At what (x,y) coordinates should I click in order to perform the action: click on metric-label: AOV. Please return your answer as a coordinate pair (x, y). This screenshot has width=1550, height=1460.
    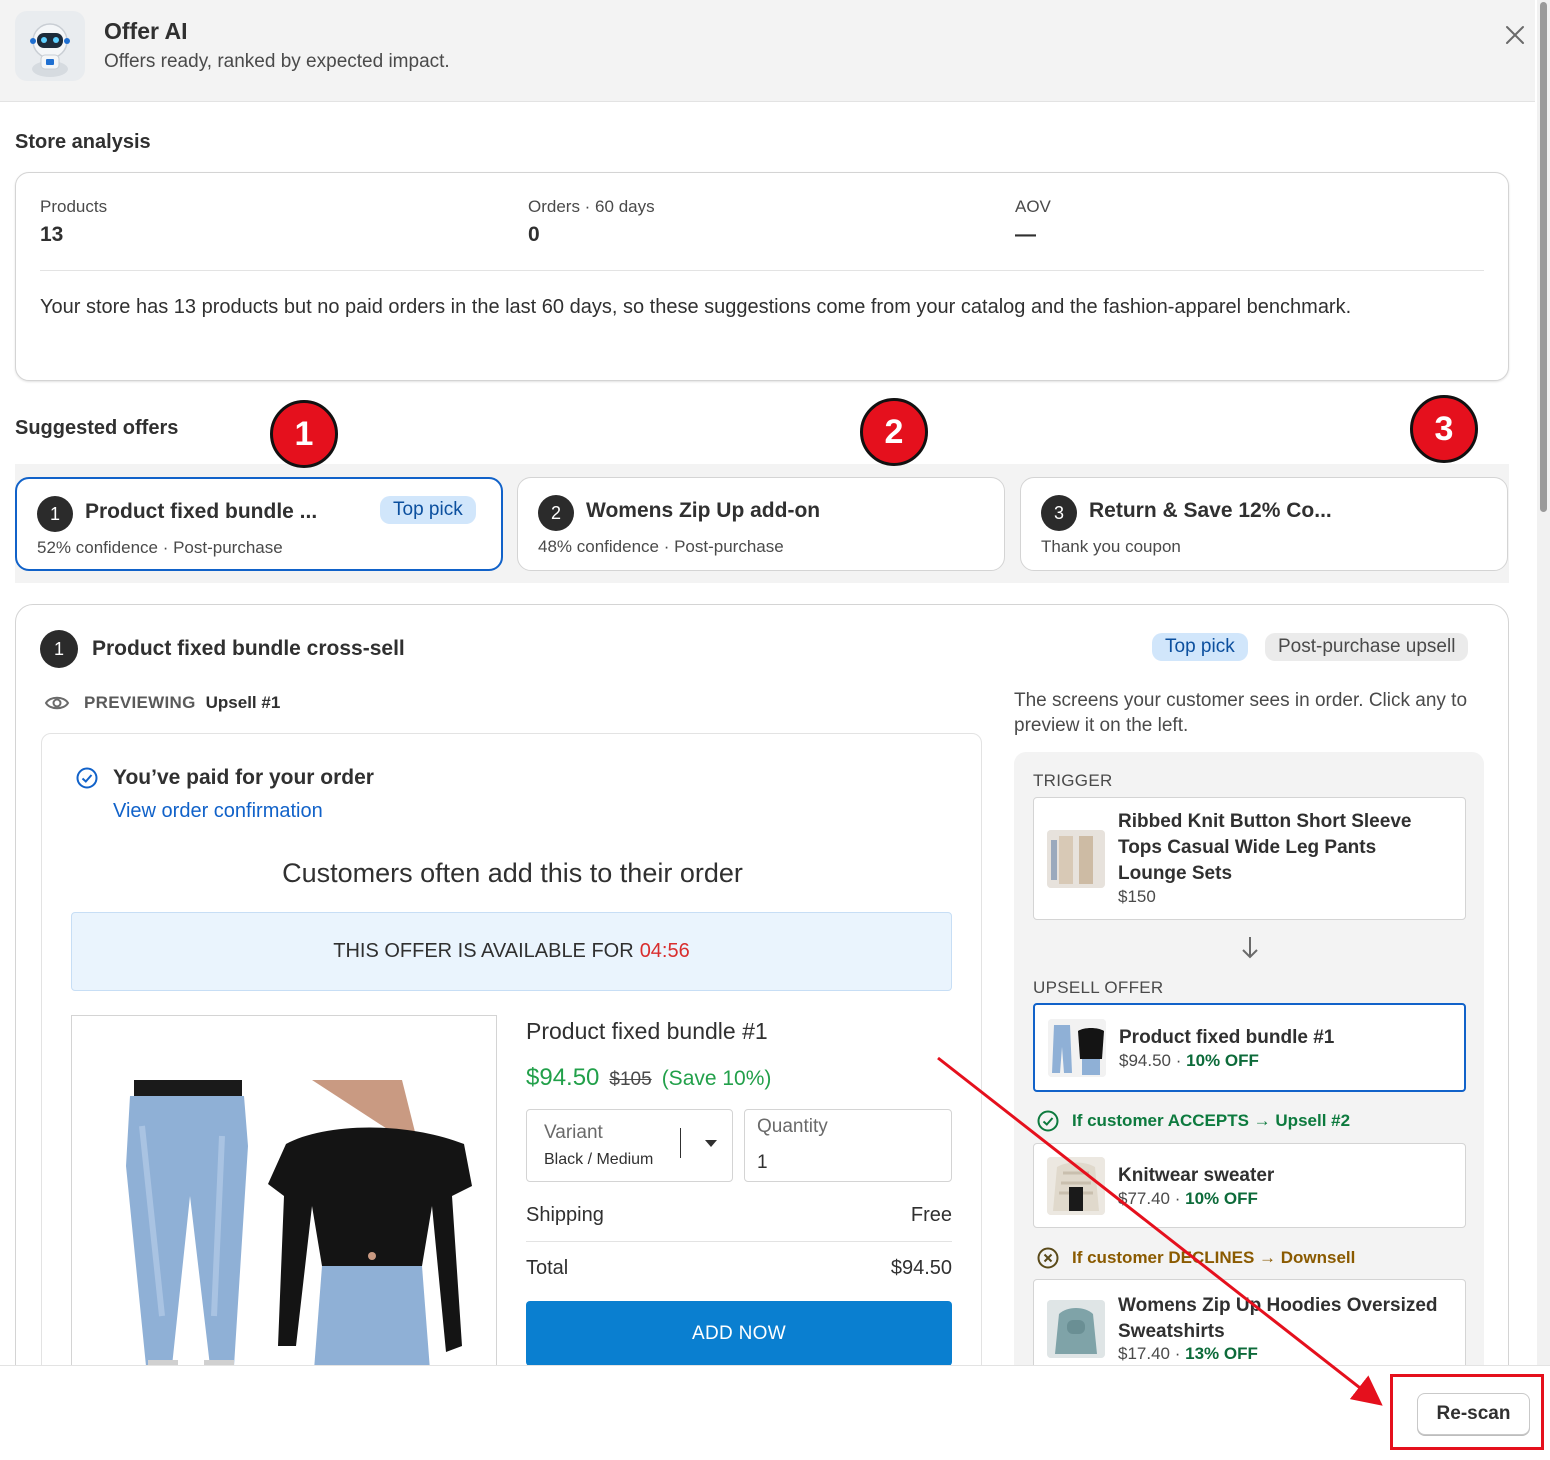
    Looking at the image, I should click on (1033, 206).